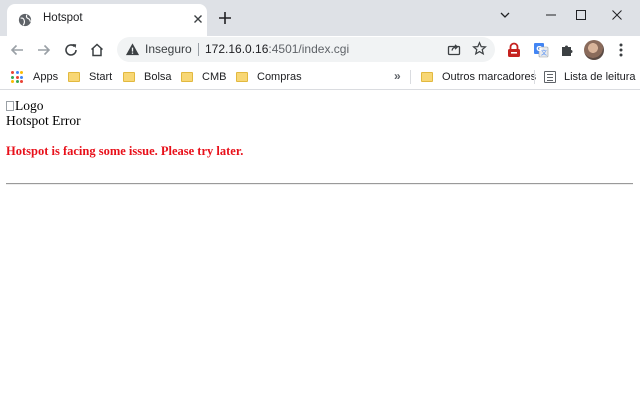  What do you see at coordinates (198, 19) in the screenshot?
I see `close-tab-icon` at bounding box center [198, 19].